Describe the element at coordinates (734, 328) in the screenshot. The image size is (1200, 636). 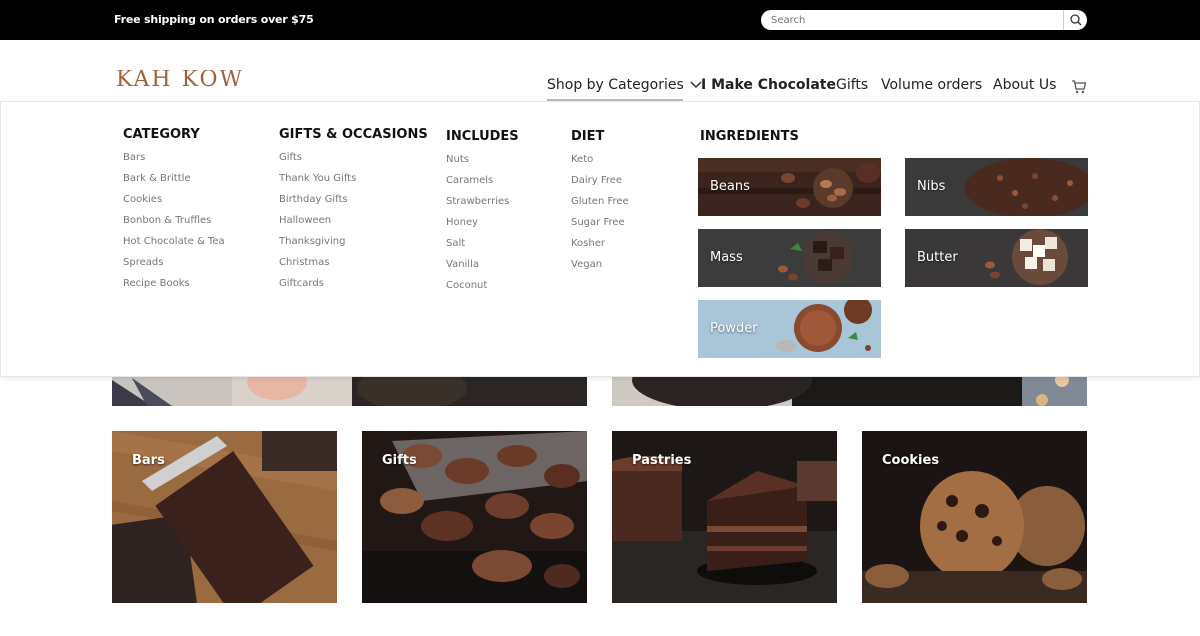
I see `tile-label: Powder` at that location.